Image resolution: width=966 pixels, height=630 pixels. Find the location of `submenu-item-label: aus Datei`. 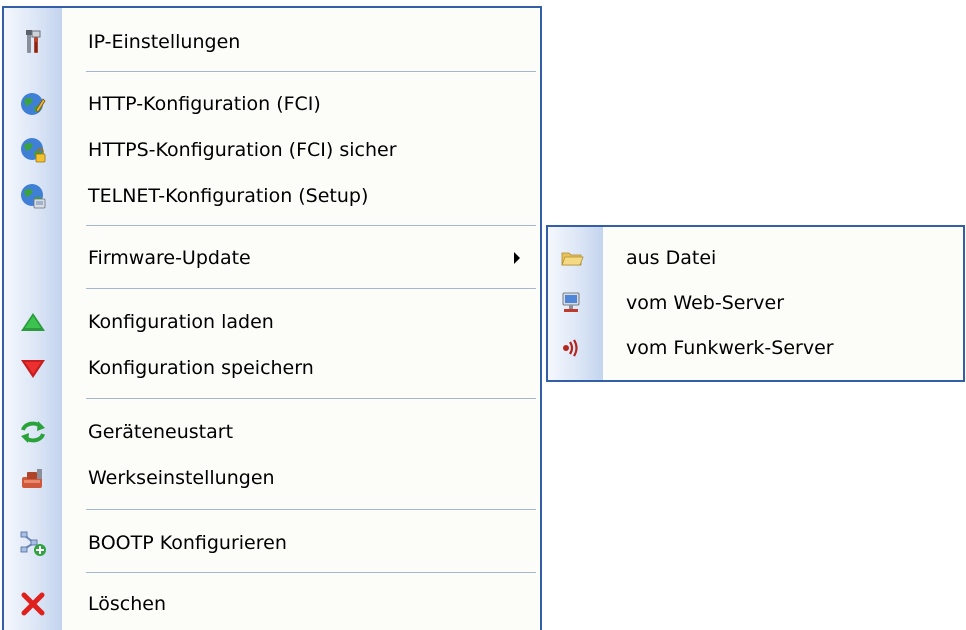

submenu-item-label: aus Datei is located at coordinates (671, 258).